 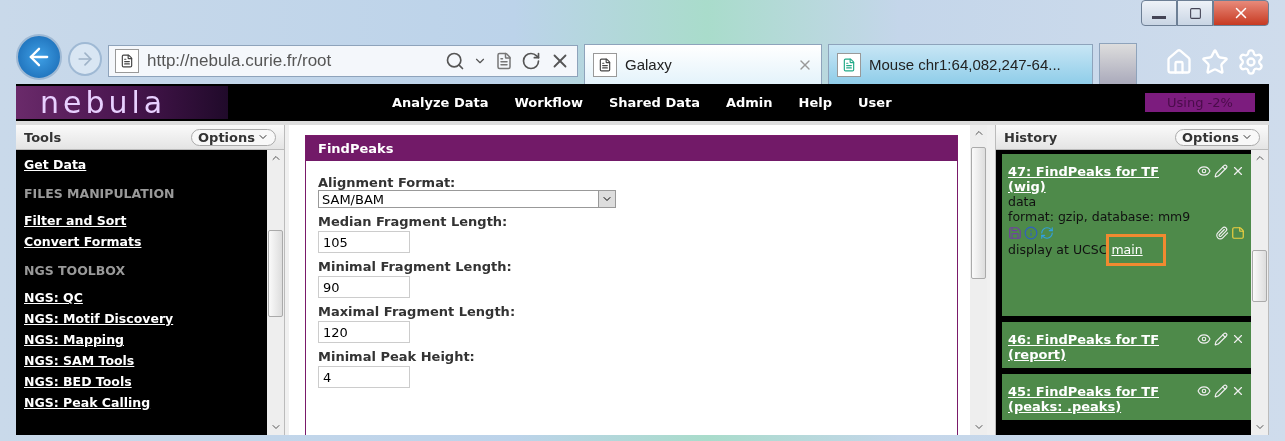 I want to click on back-button, so click(x=39, y=57).